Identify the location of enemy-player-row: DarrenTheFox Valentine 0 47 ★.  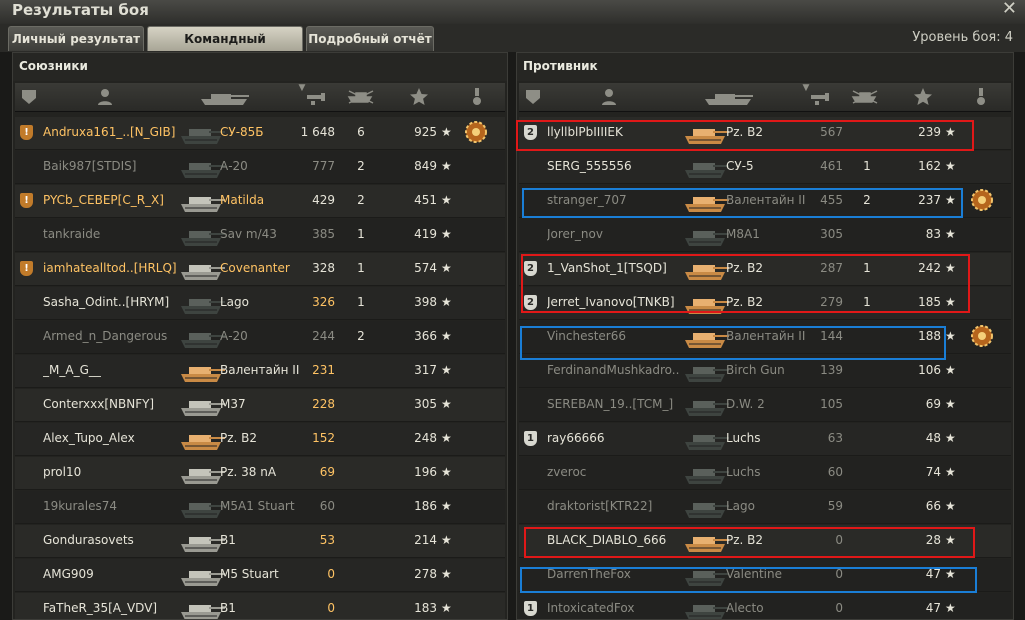
(765, 575).